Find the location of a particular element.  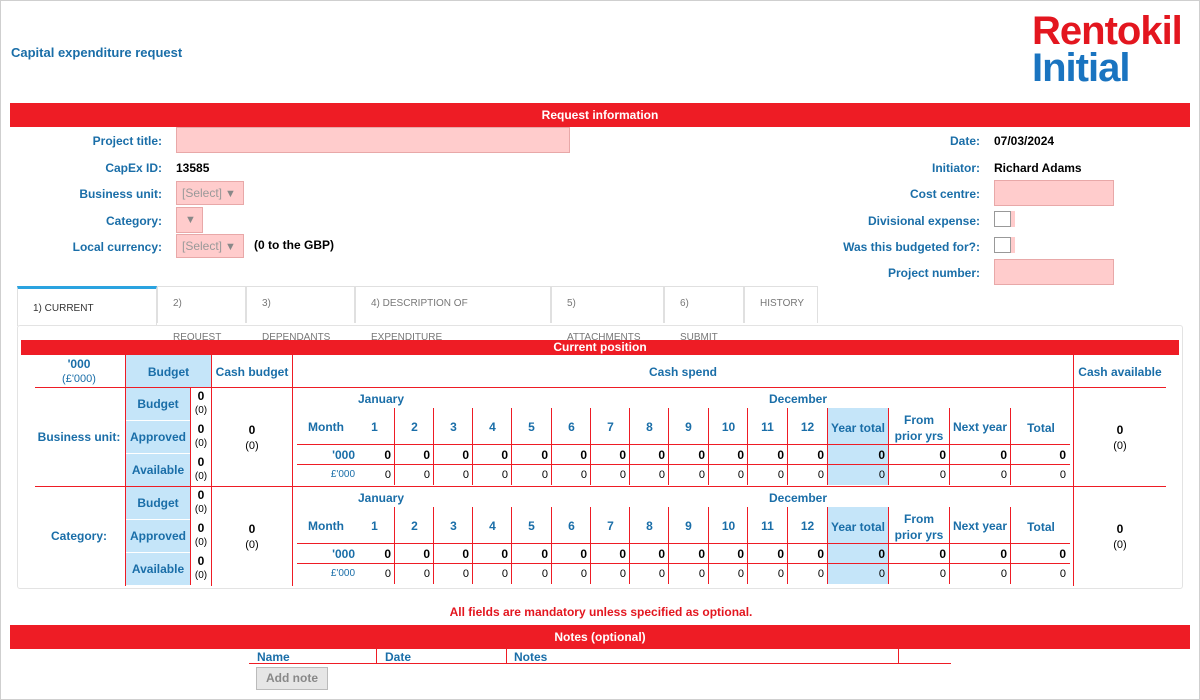

cost-centre-input is located at coordinates (1054, 193).